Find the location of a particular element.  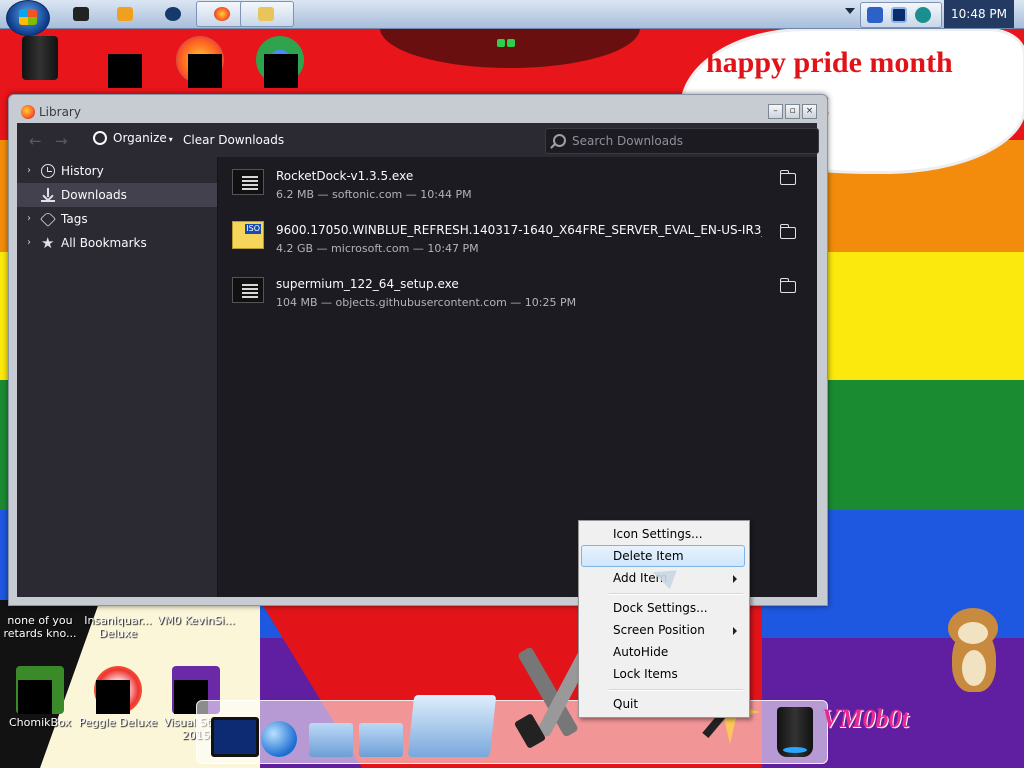

media-player-icon is located at coordinates (125, 14).